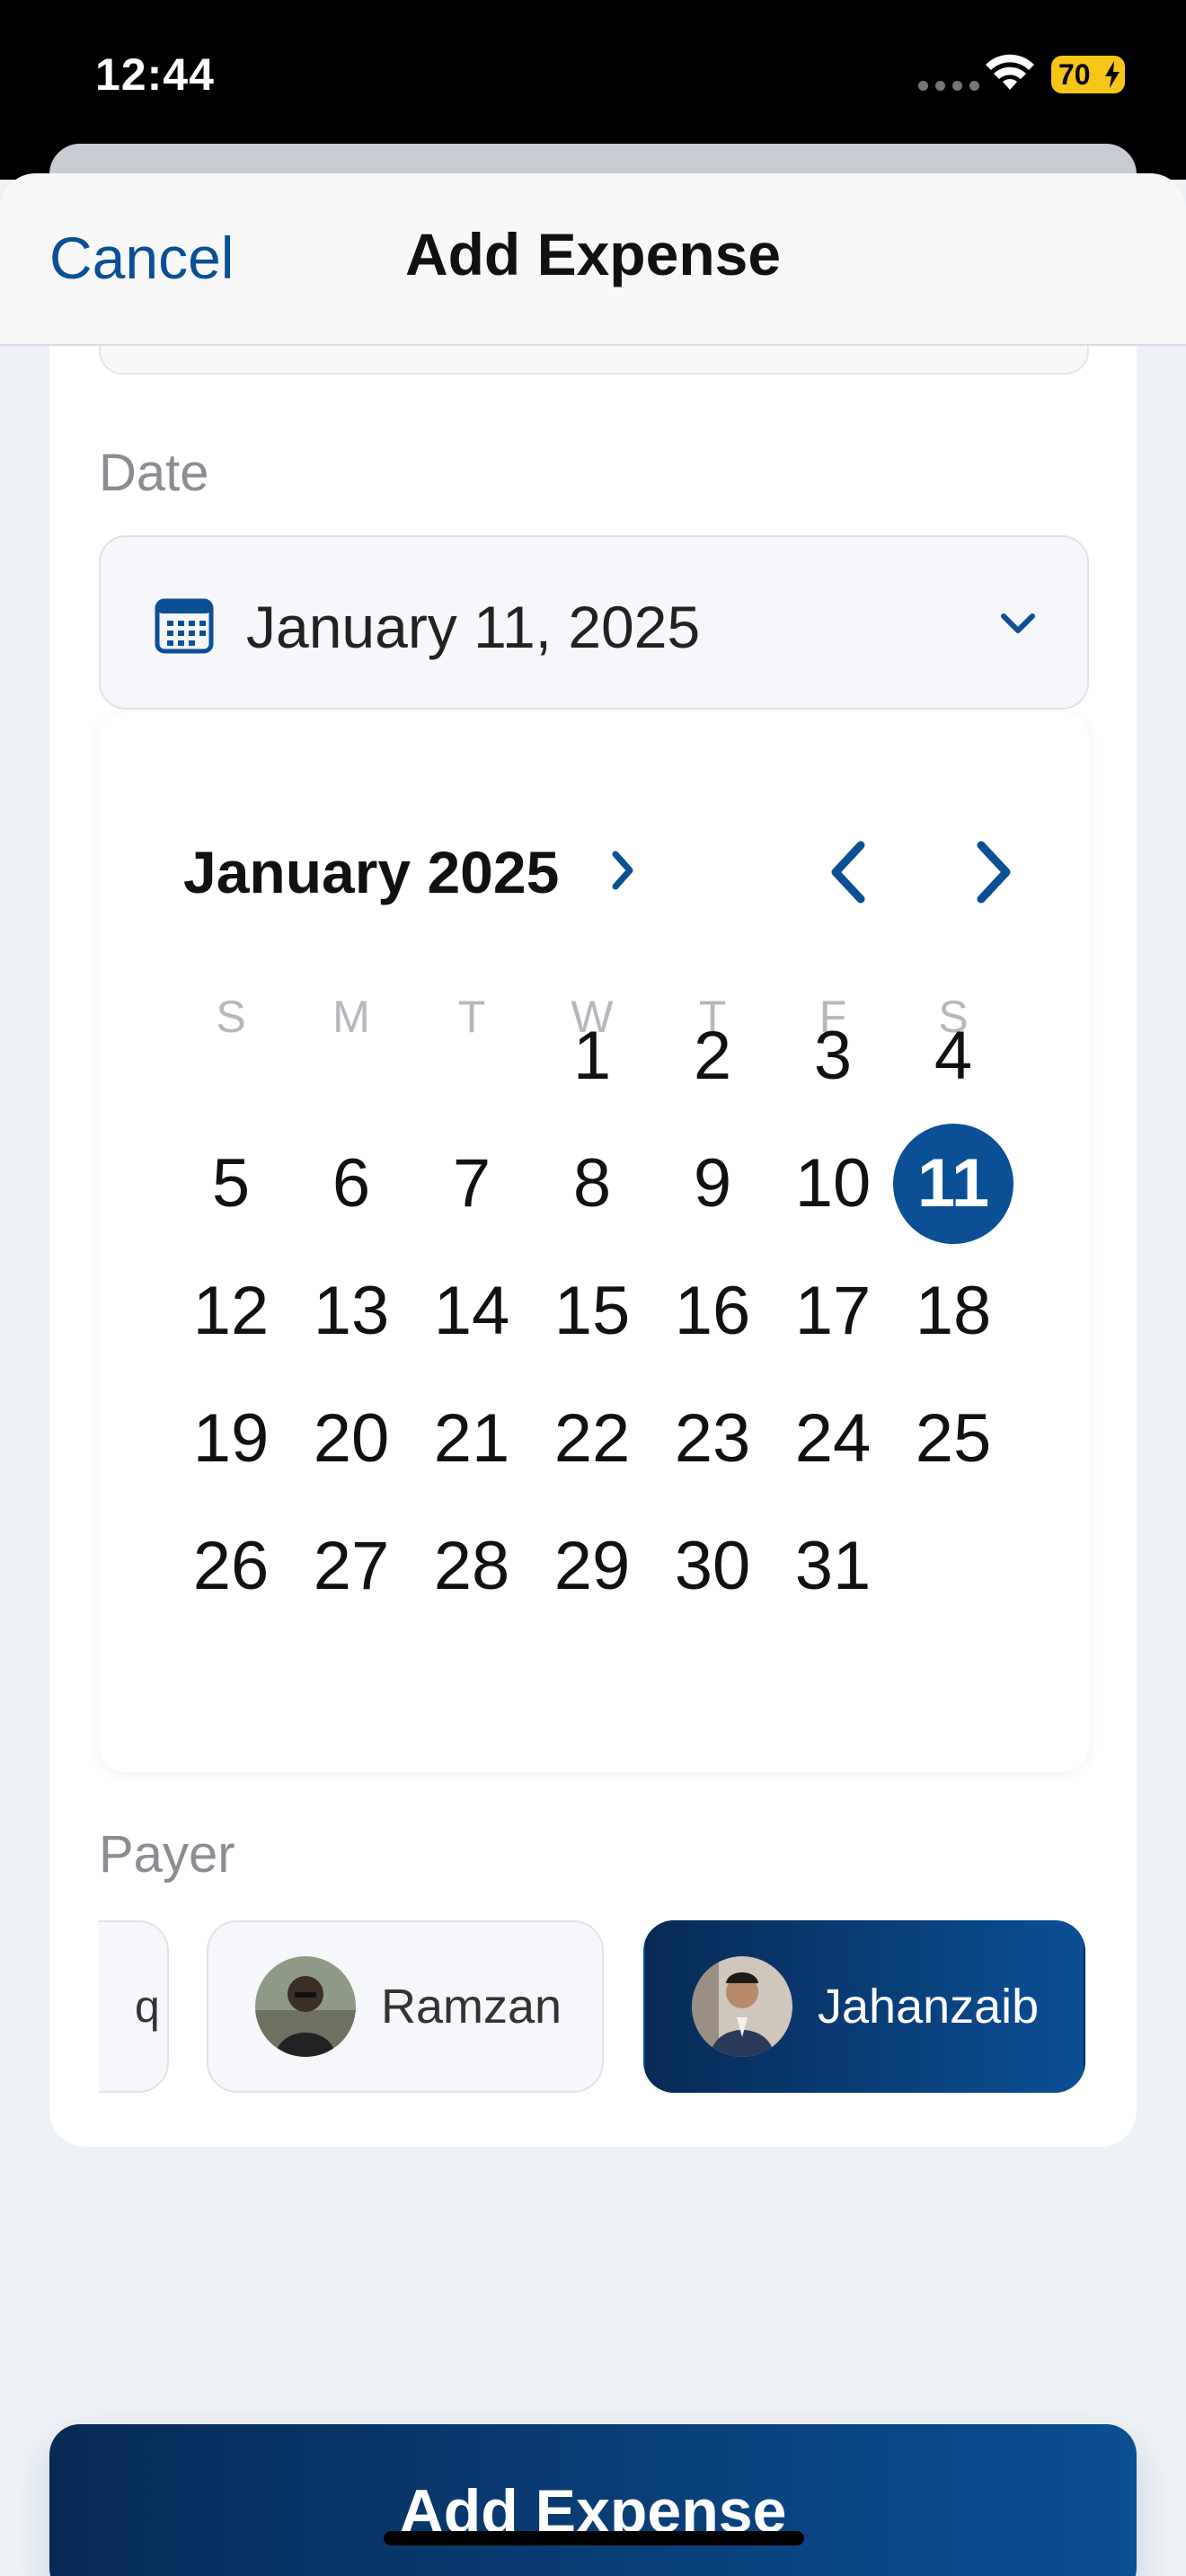 This screenshot has height=2576, width=1186. I want to click on weekday-header: M, so click(351, 1017).